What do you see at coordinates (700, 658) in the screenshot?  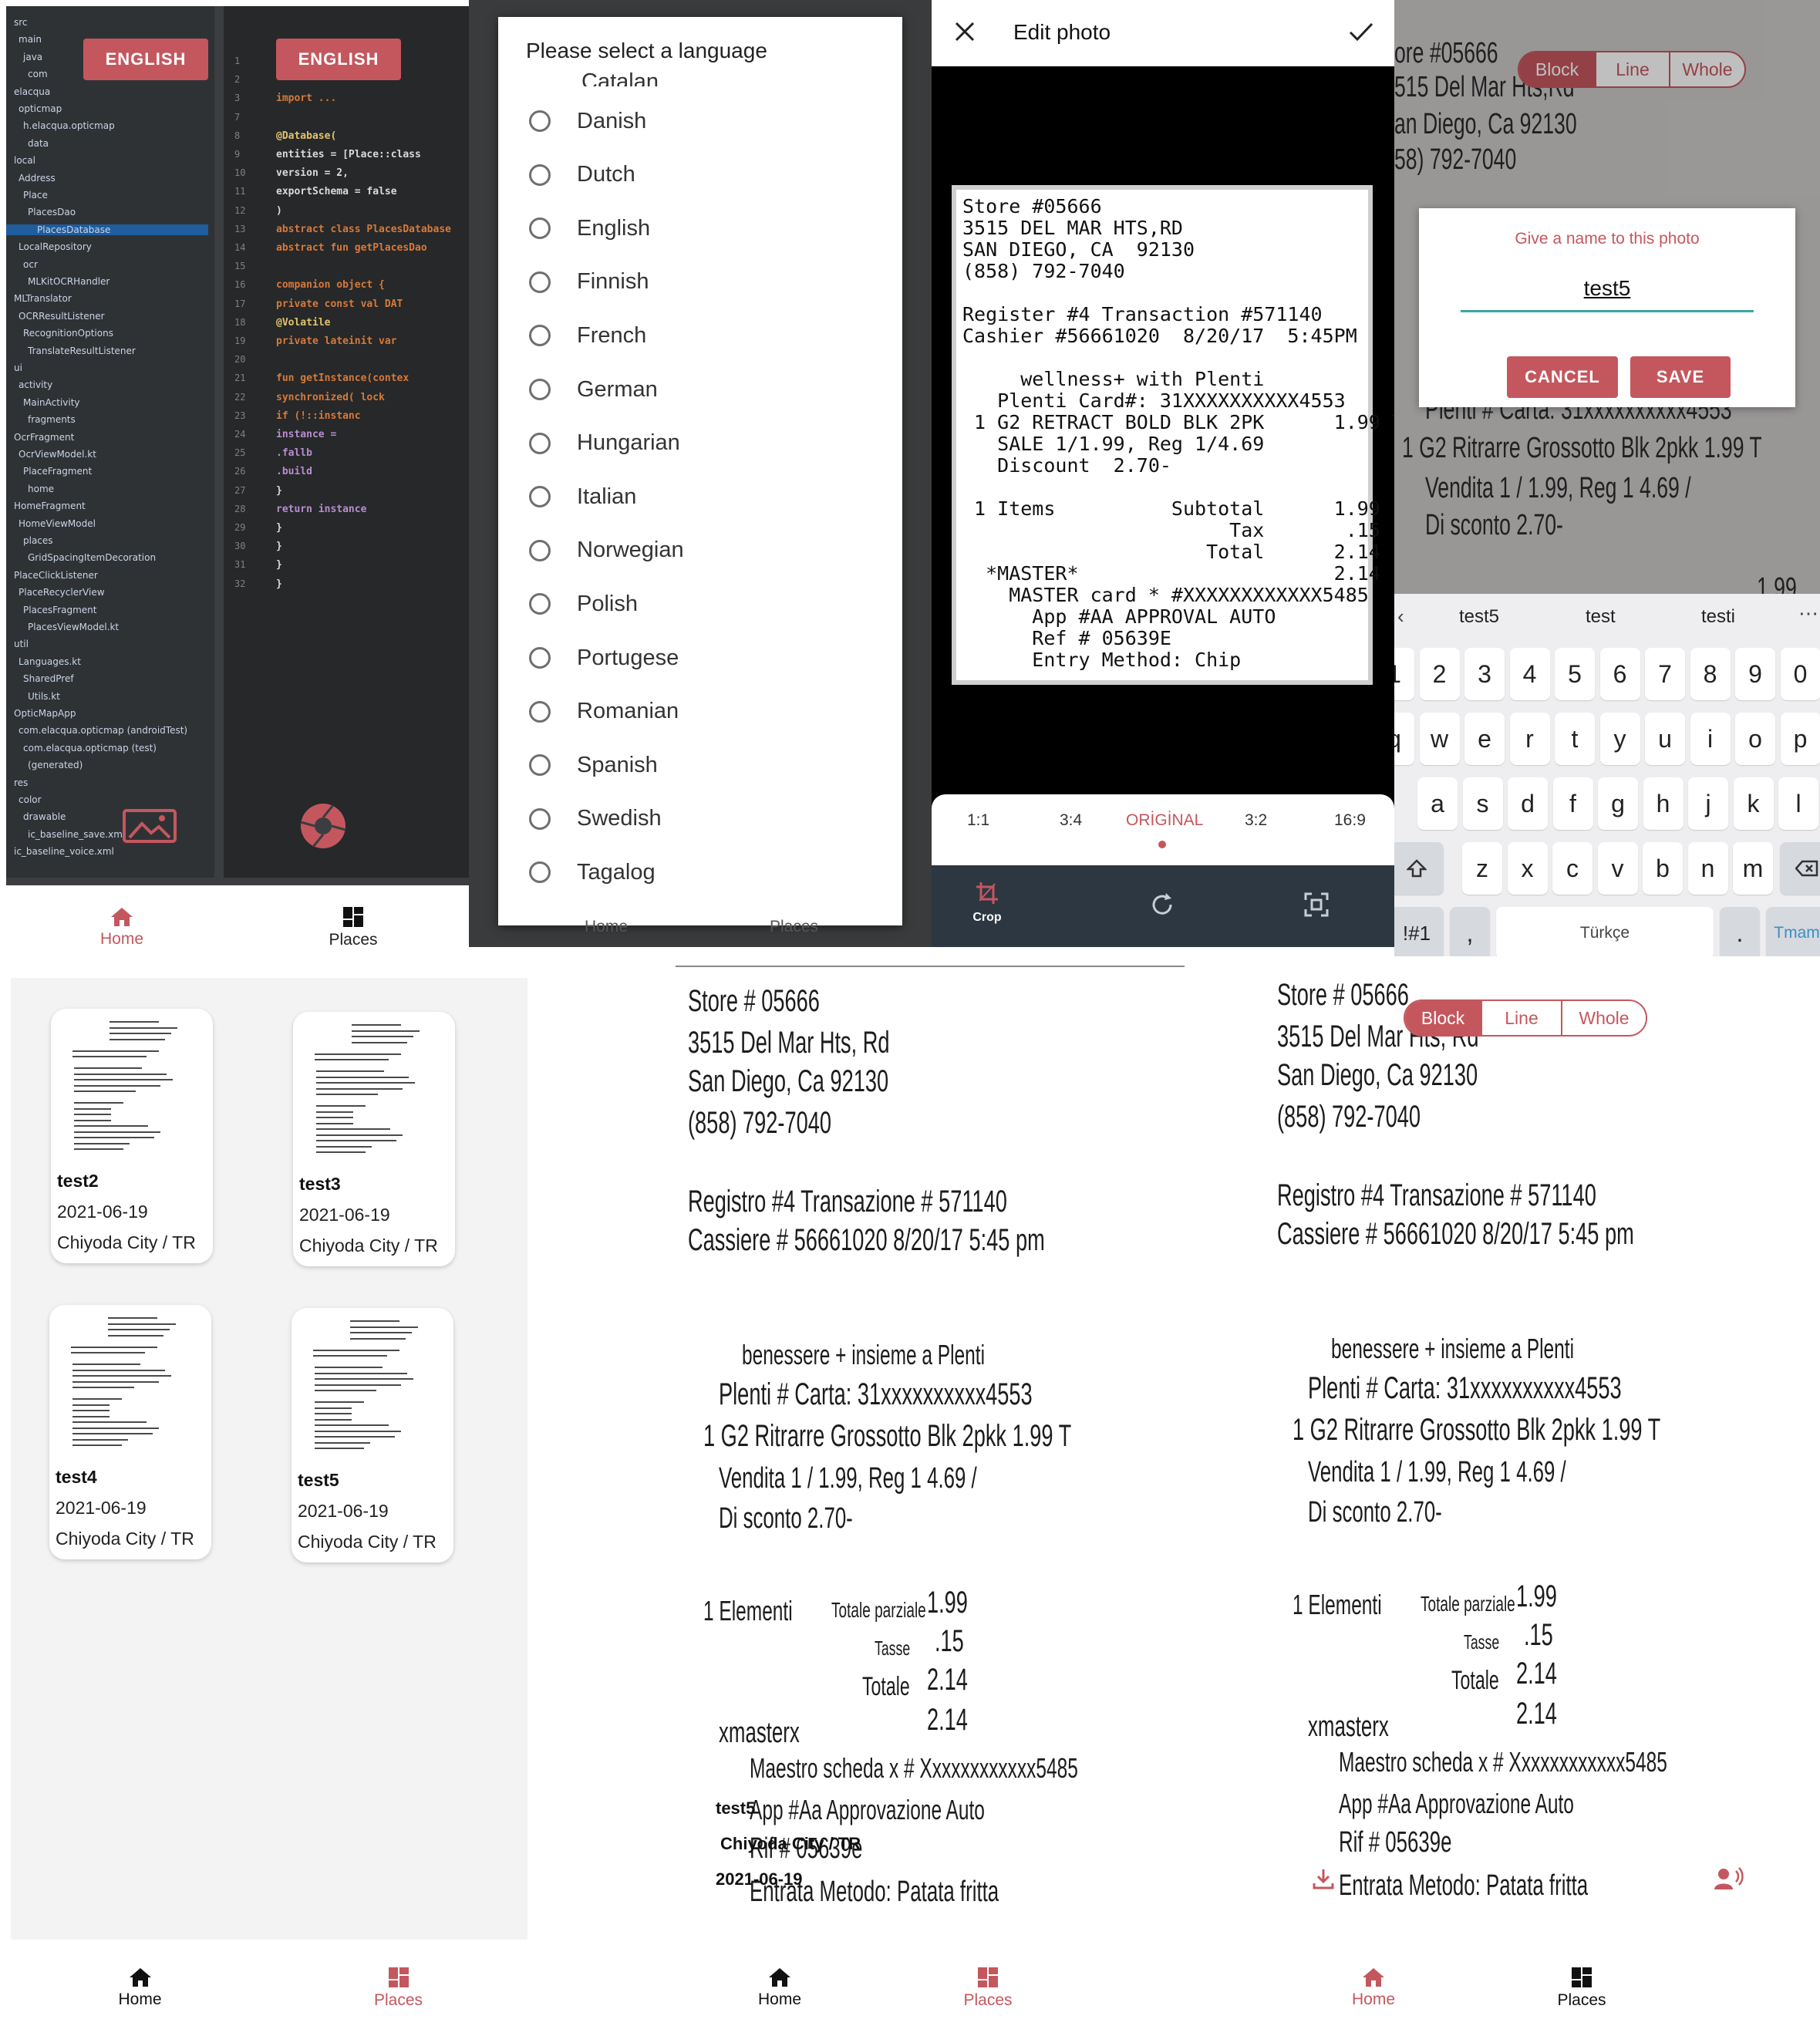 I see `language-option: Portugese` at bounding box center [700, 658].